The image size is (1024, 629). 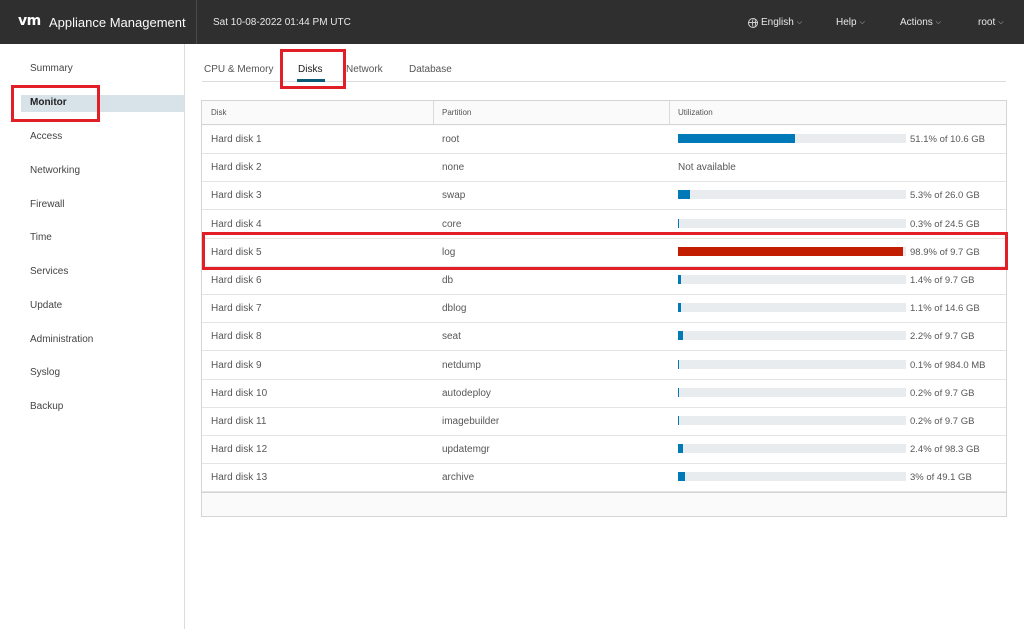 I want to click on tab-cpu-memory: CPU & Memory, so click(x=238, y=69).